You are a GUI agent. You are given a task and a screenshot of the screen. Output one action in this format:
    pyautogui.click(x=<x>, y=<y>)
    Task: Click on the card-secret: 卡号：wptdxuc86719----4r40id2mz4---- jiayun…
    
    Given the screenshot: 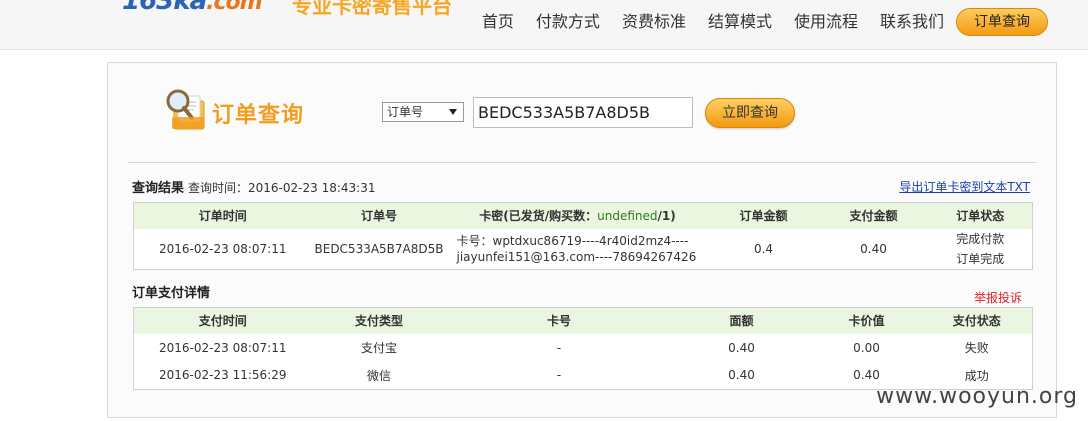 What is the action you would take?
    pyautogui.click(x=578, y=249)
    